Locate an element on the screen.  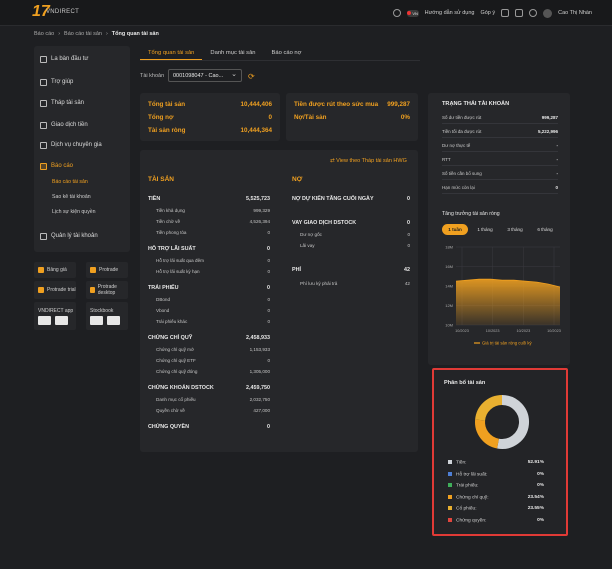
period-selector: 1 tuần 1 tháng 3 tháng 6 tháng is located at coordinates (500, 229).